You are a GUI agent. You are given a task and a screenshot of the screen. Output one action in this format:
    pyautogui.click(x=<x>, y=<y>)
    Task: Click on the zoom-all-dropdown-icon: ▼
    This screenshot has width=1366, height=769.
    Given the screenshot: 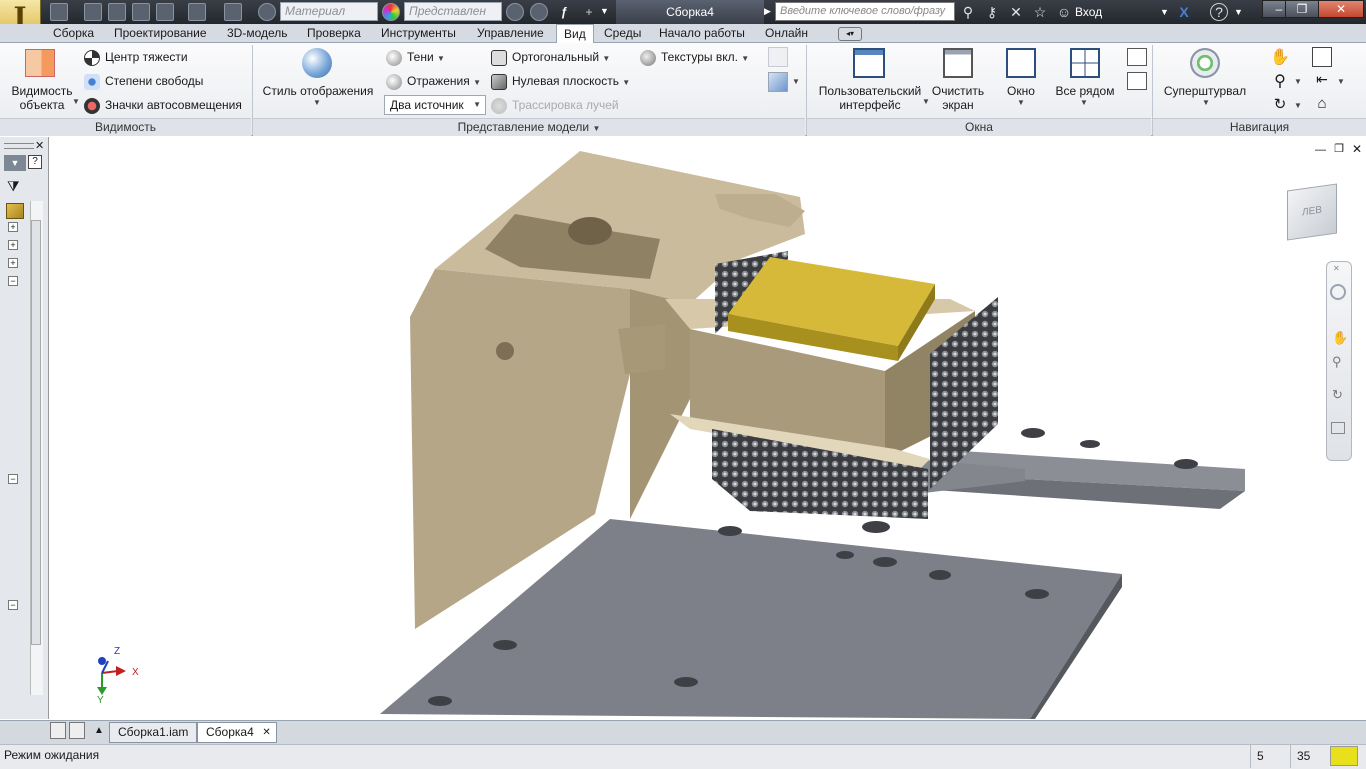 What is the action you would take?
    pyautogui.click(x=1341, y=81)
    